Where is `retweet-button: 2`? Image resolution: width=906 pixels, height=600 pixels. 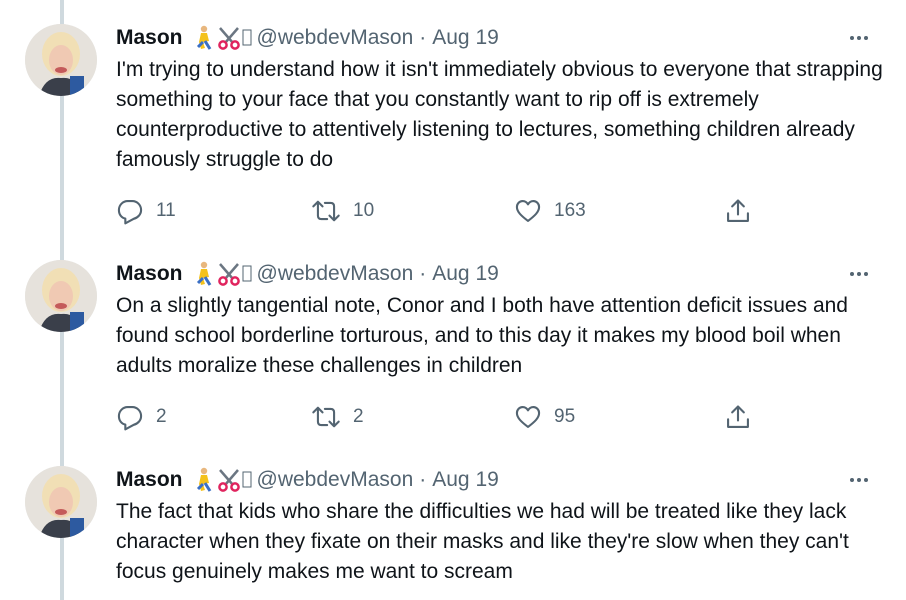
retweet-button: 2 is located at coordinates (337, 417).